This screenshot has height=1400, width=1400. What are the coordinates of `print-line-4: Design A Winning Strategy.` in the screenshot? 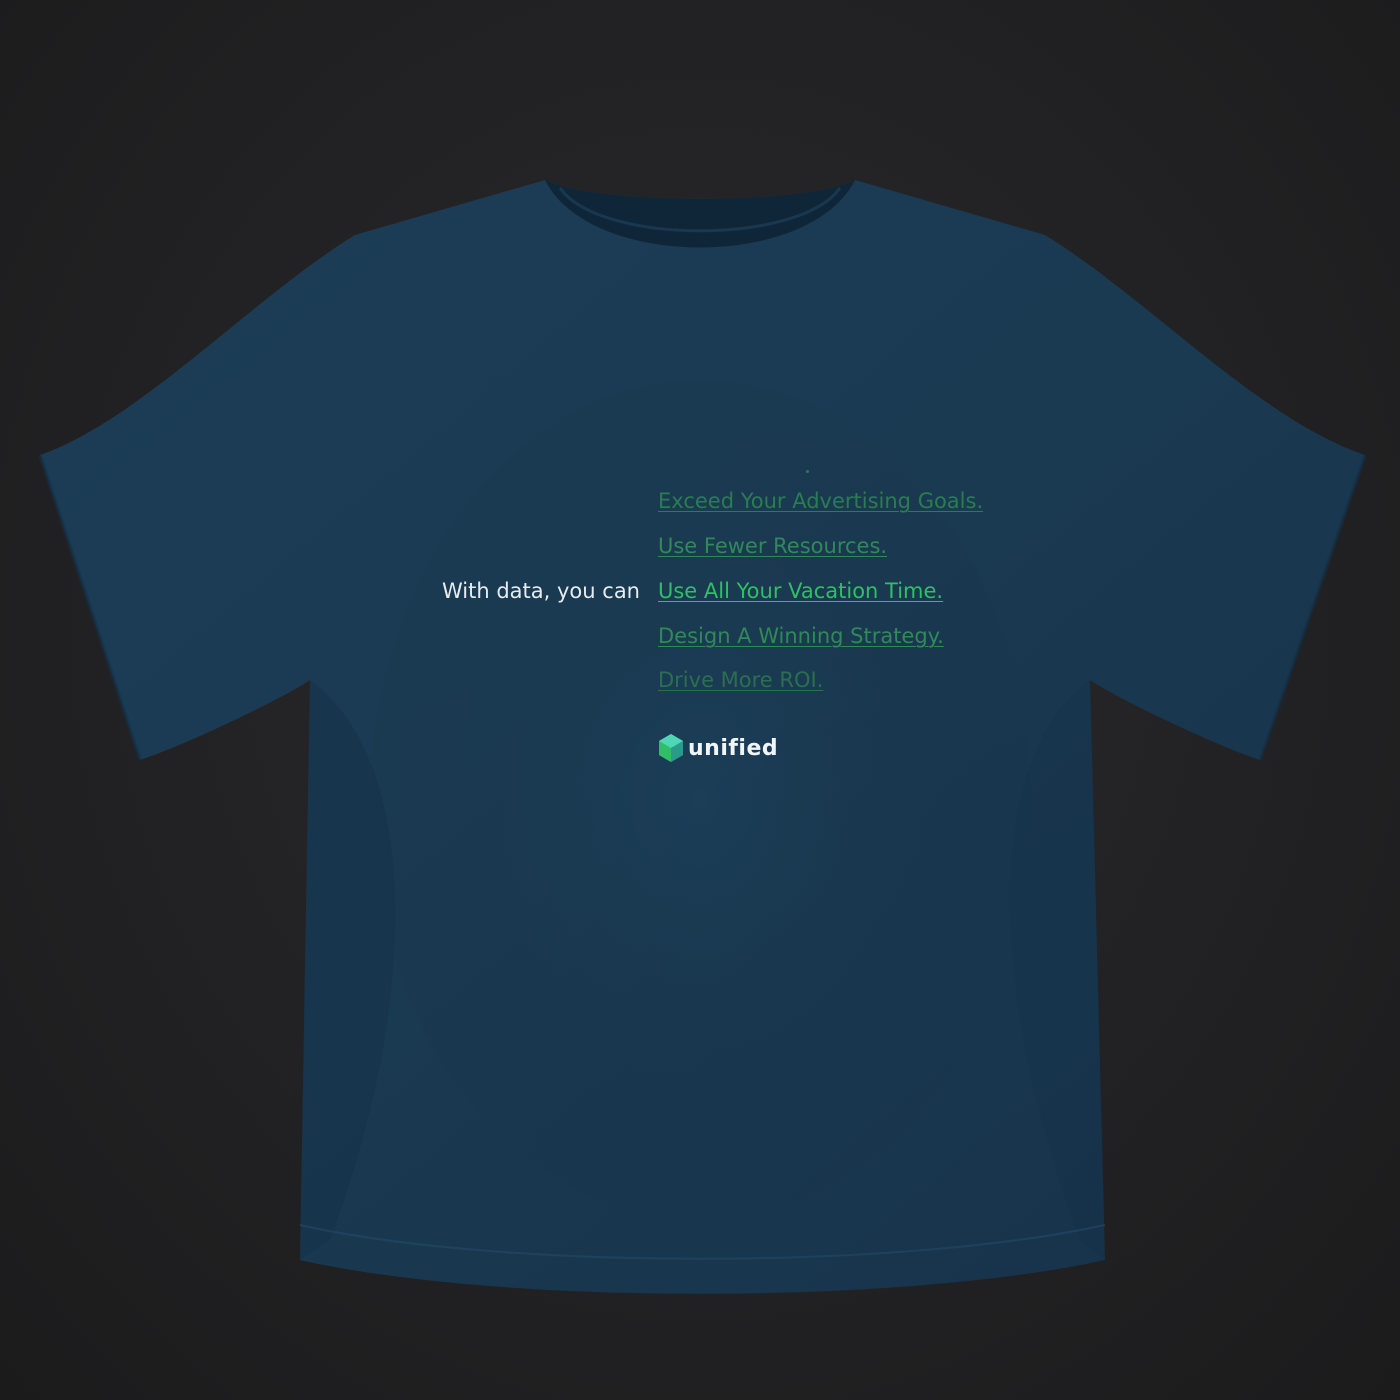 It's located at (801, 636).